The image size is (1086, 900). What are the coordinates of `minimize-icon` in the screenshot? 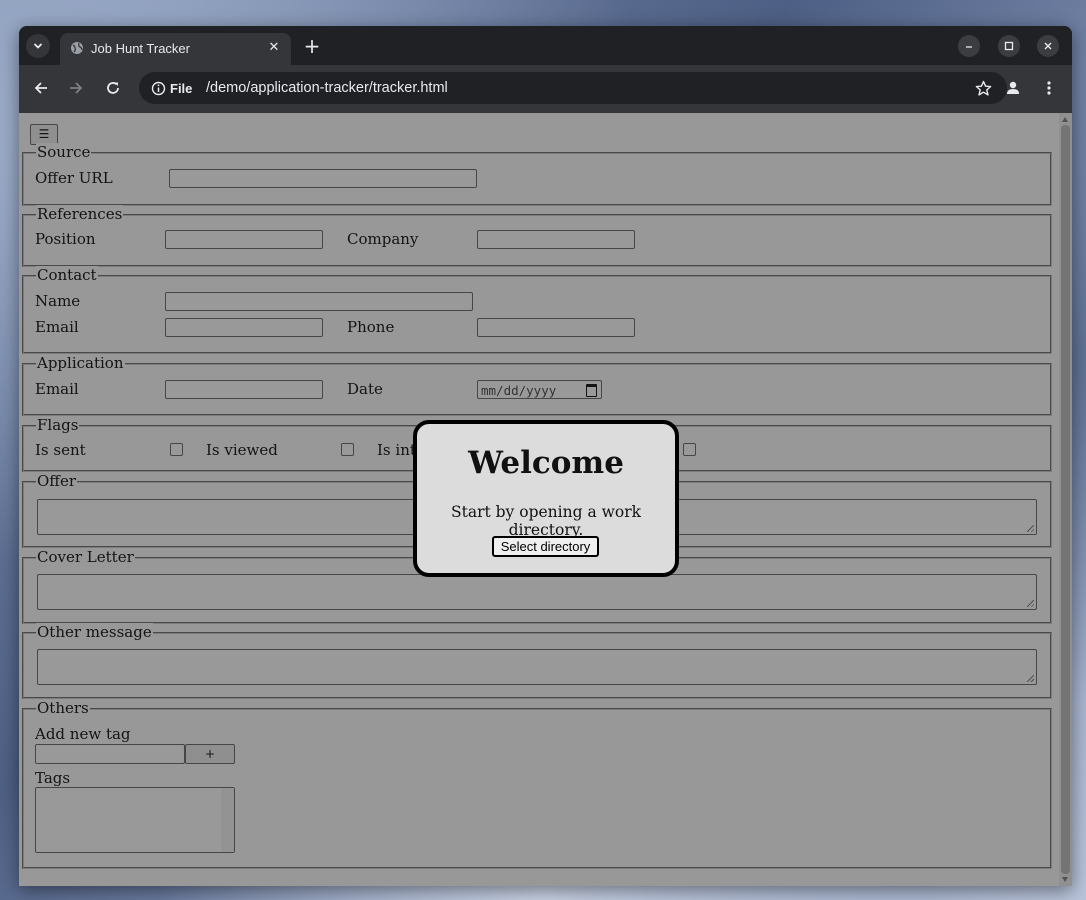 It's located at (969, 47).